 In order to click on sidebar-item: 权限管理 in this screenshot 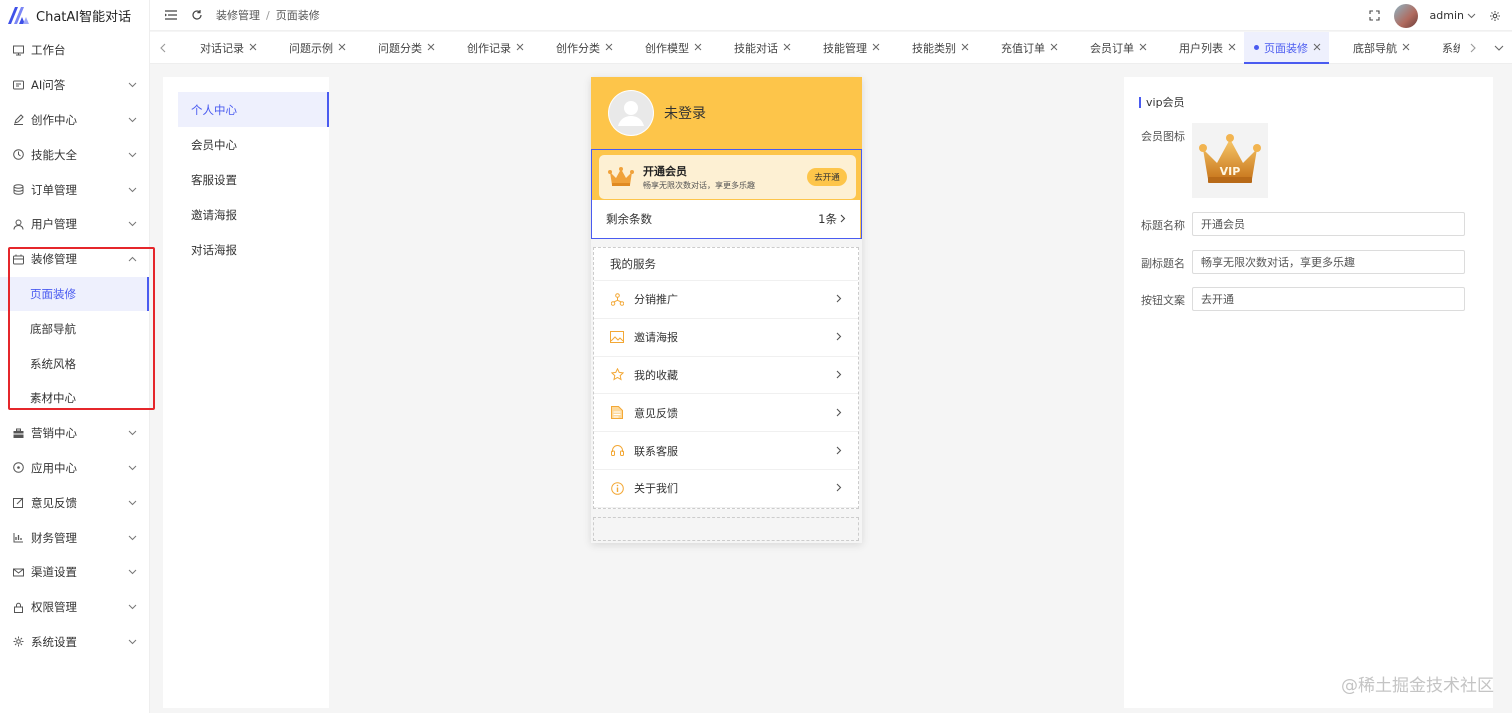, I will do `click(74, 607)`.